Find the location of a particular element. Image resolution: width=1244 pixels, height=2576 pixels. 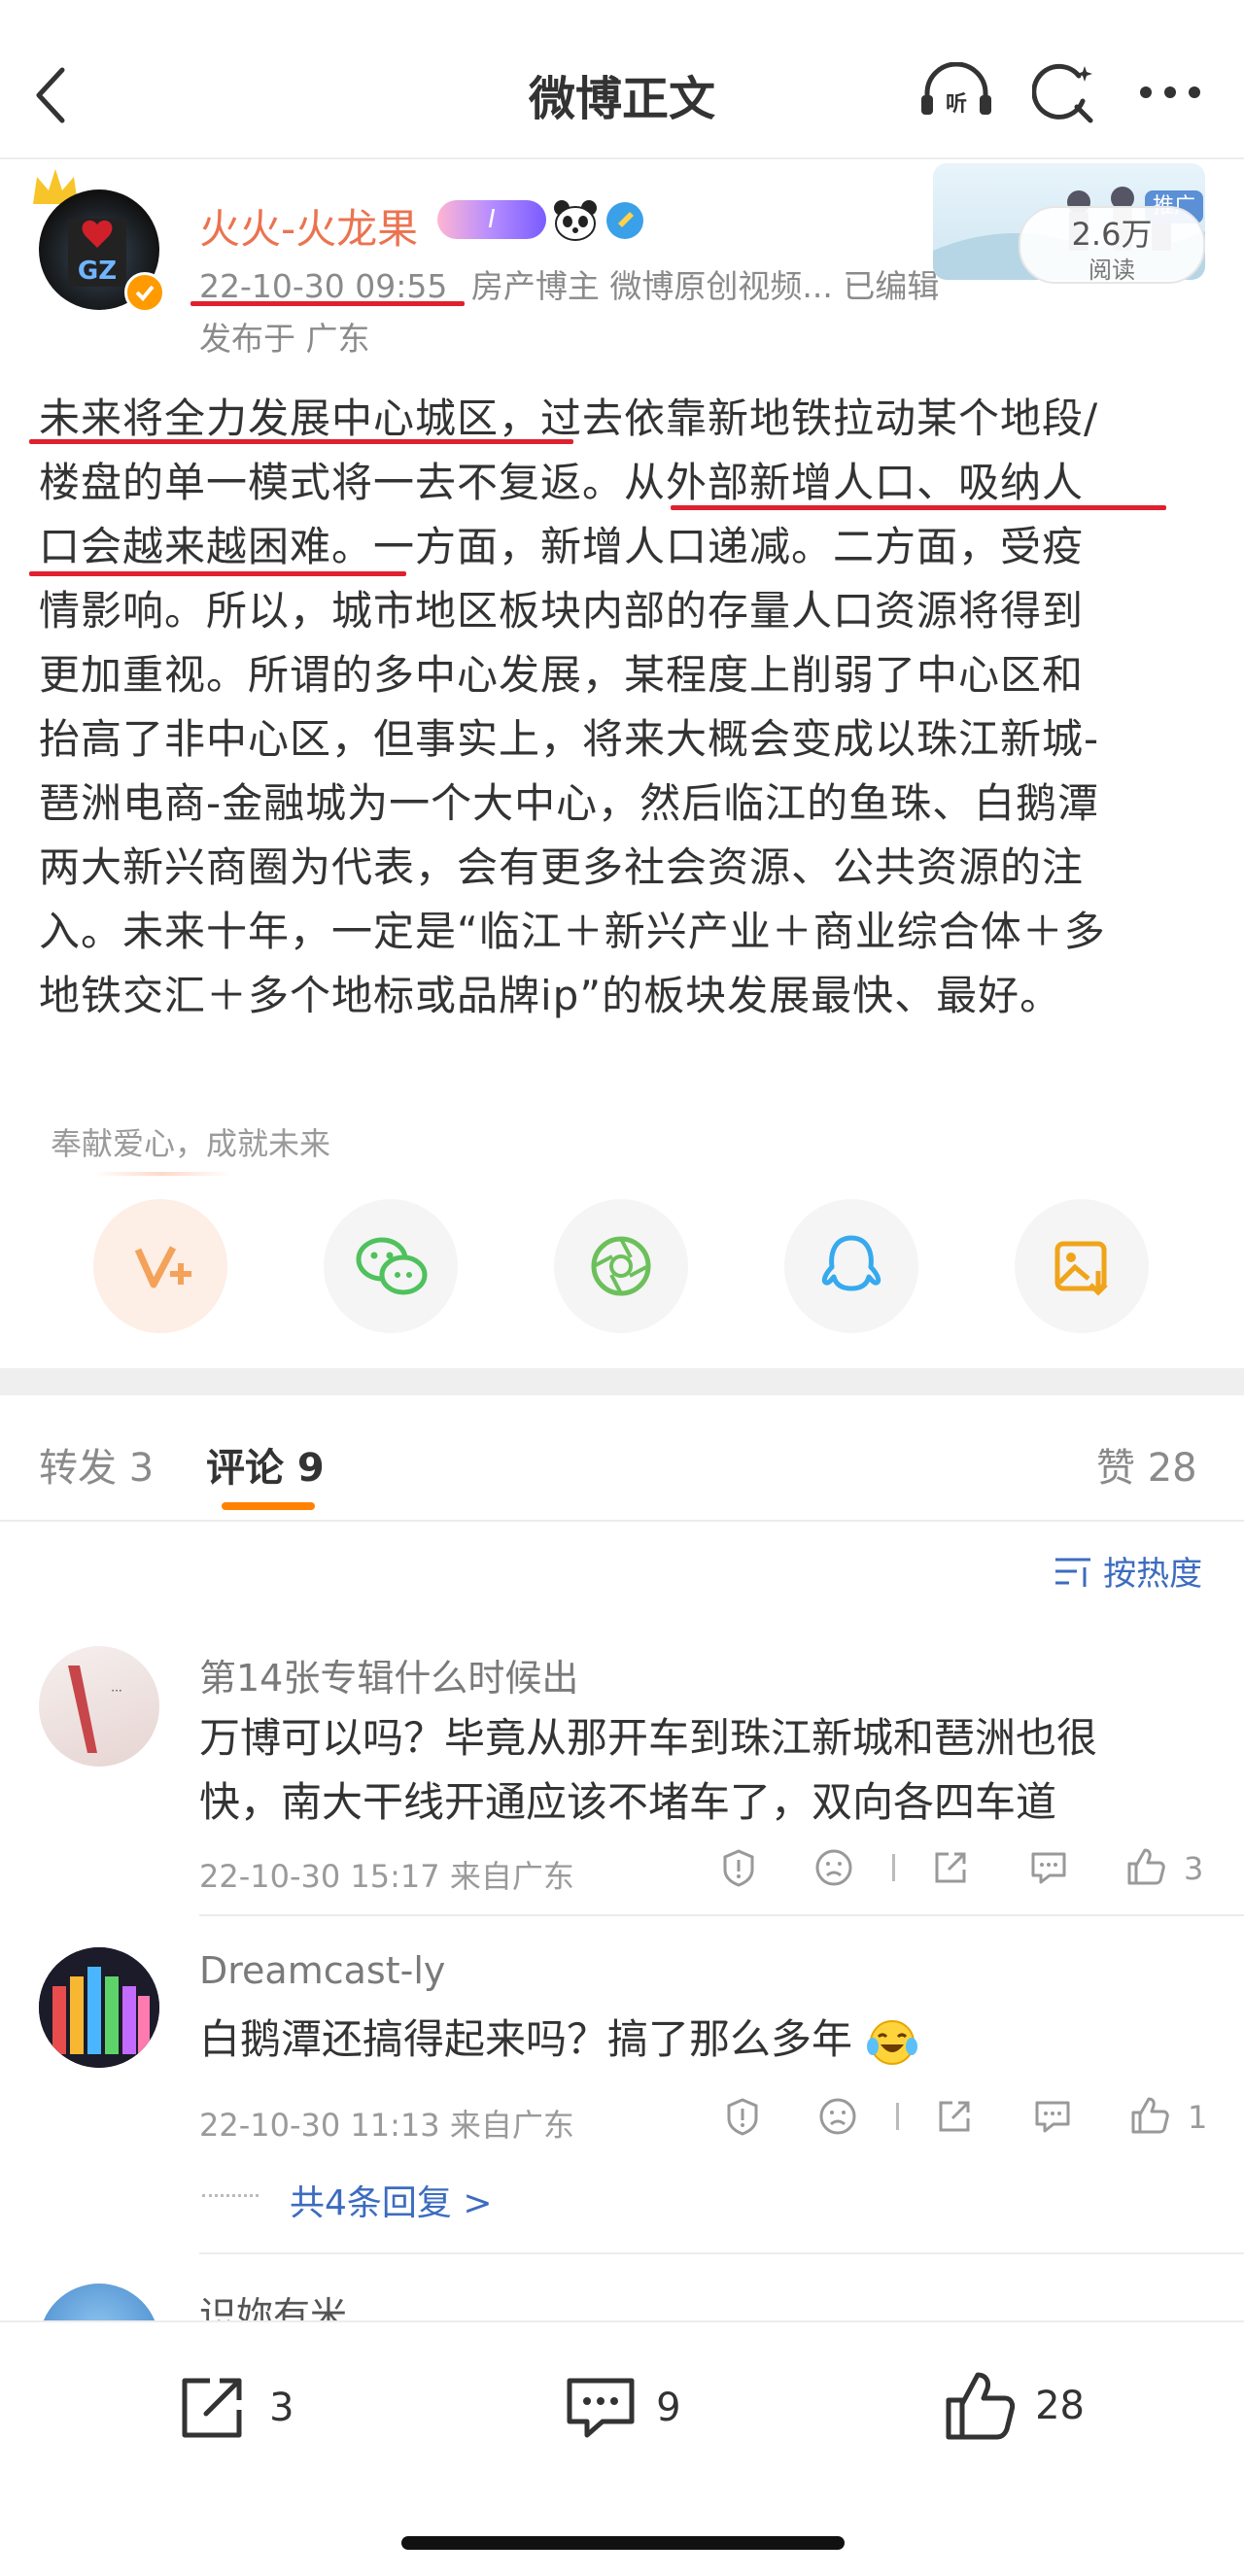

comment-time: 22-10-30 11:13 来自广东 is located at coordinates (386, 2125).